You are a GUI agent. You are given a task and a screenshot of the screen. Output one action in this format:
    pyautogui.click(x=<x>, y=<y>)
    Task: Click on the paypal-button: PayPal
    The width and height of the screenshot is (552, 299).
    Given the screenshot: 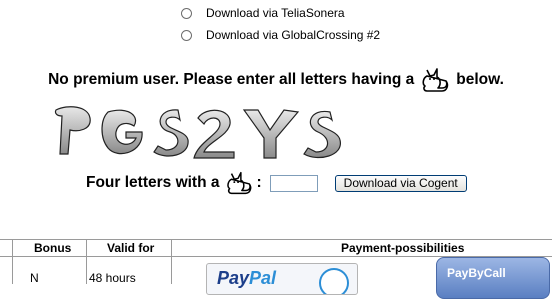 What is the action you would take?
    pyautogui.click(x=282, y=279)
    